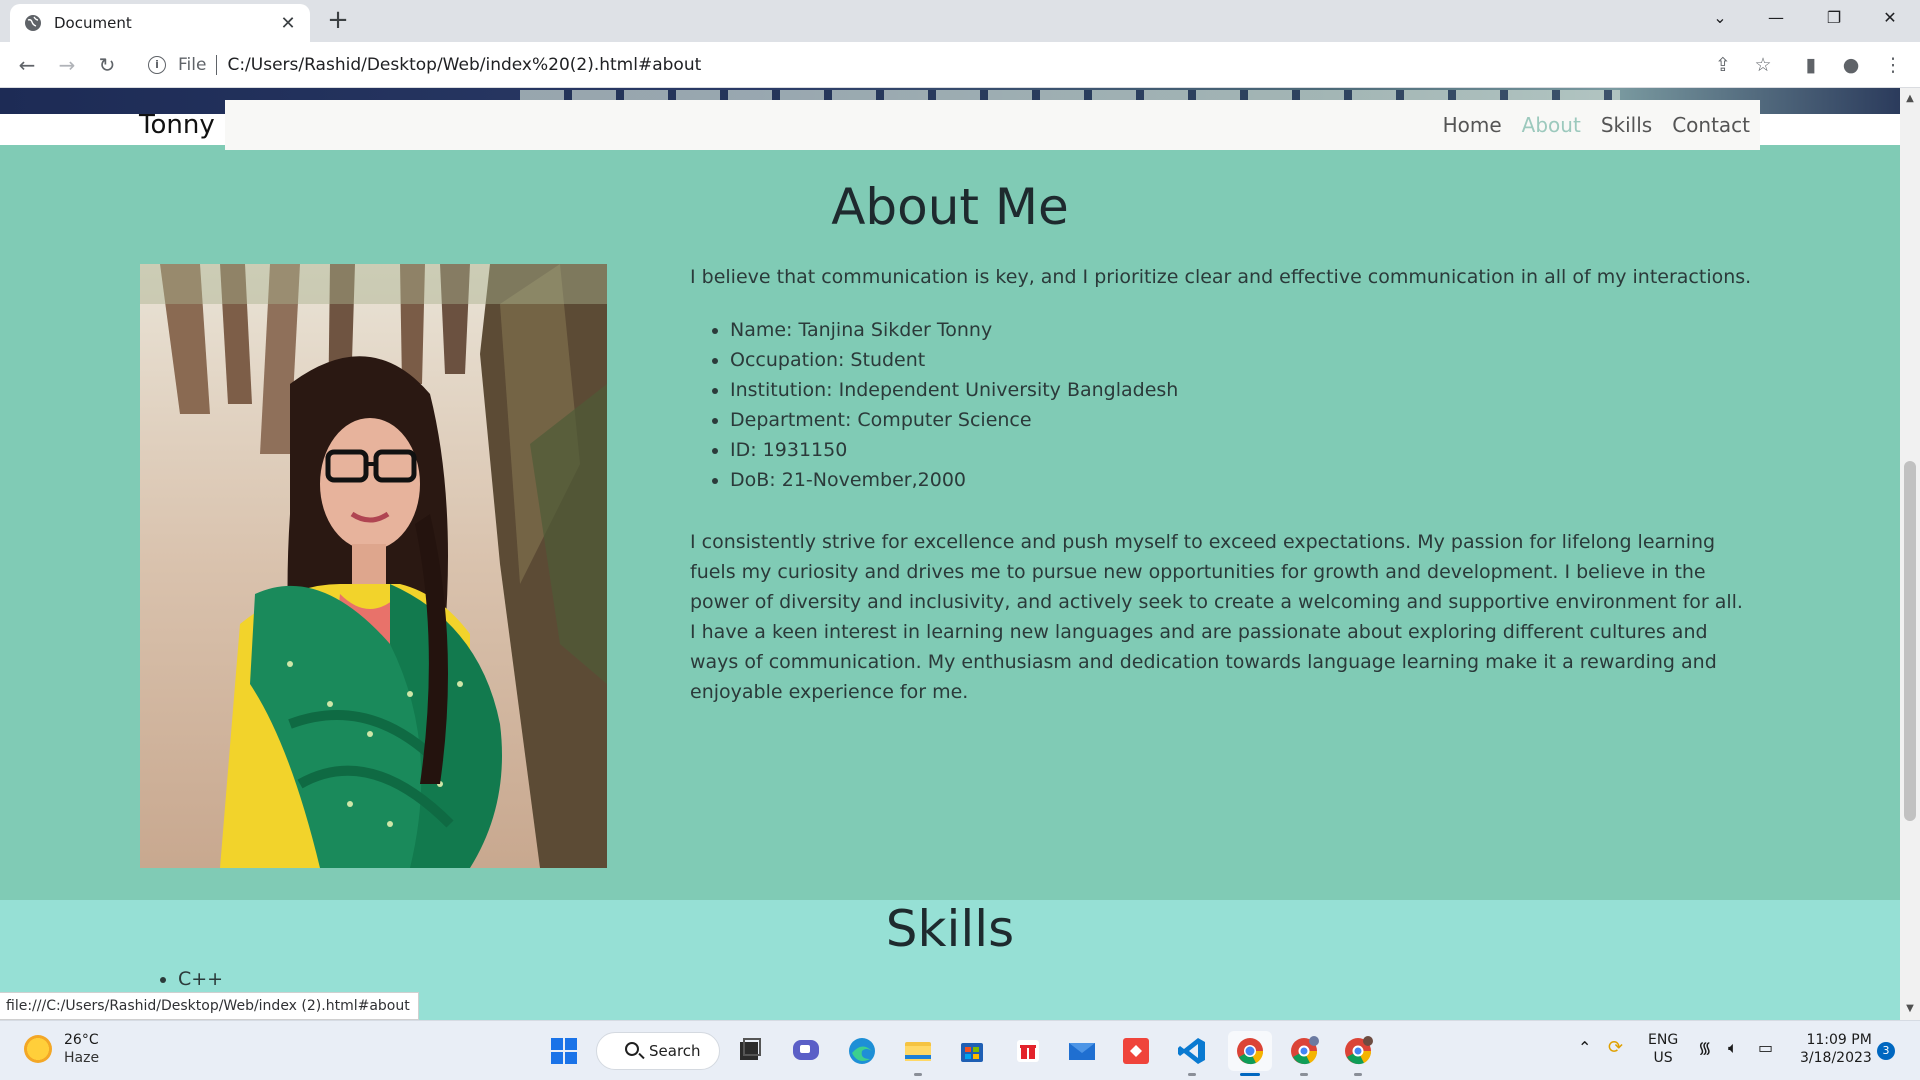  What do you see at coordinates (950, 207) in the screenshot?
I see `about-heading: About Me` at bounding box center [950, 207].